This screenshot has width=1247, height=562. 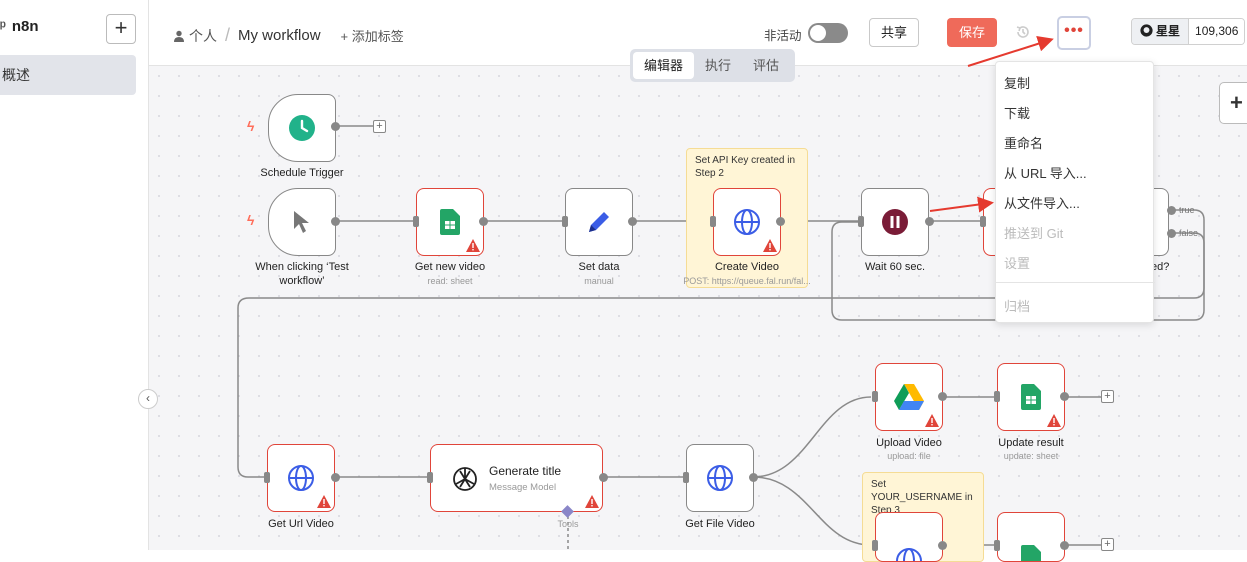 I want to click on node-upload-partial, so click(x=909, y=537).